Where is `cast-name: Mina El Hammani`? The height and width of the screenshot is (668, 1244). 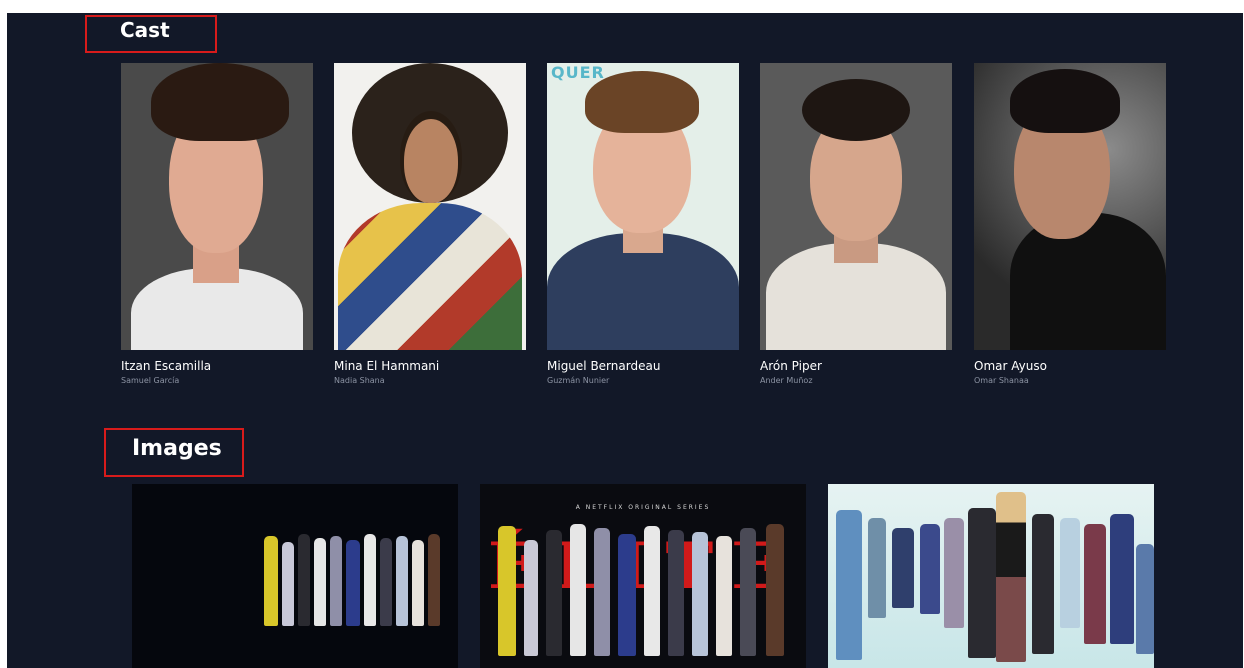 cast-name: Mina El Hammani is located at coordinates (430, 366).